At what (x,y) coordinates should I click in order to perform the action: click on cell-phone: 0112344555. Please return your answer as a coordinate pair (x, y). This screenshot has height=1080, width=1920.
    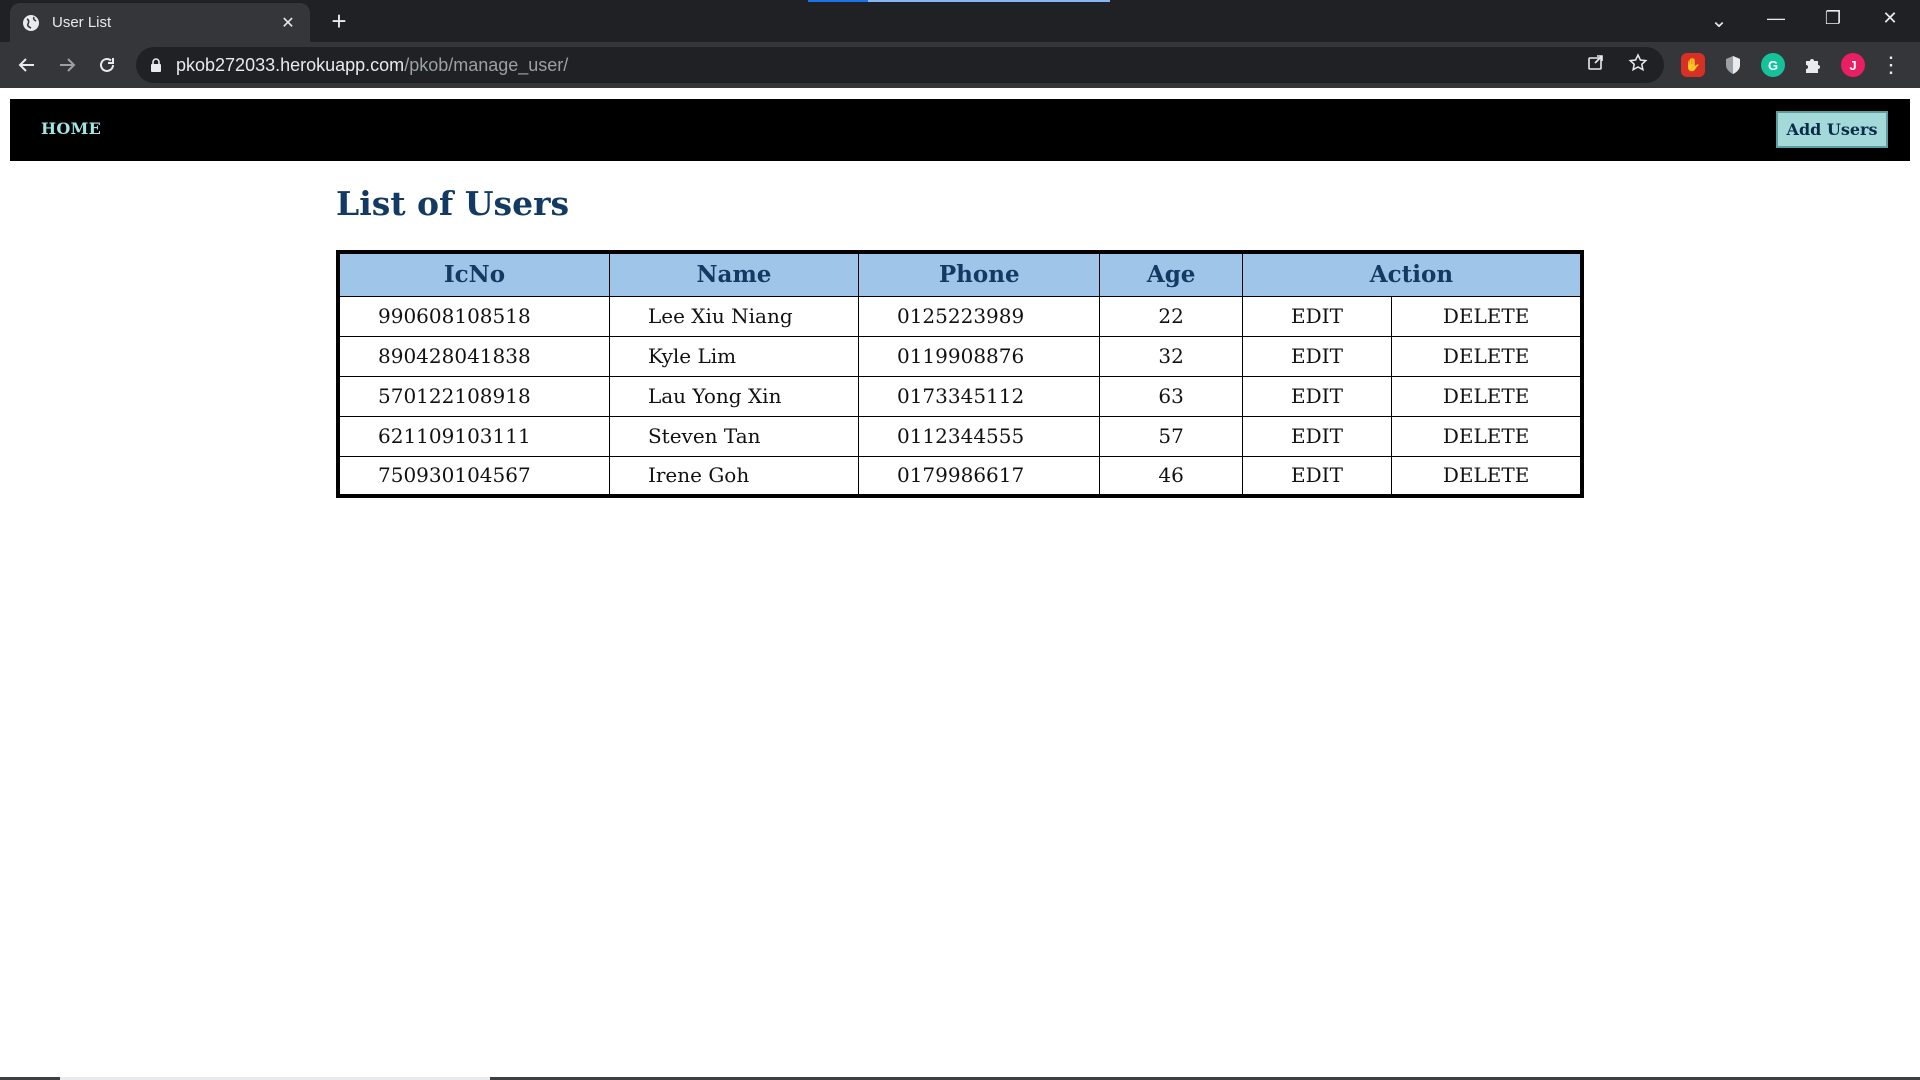
    Looking at the image, I should click on (979, 436).